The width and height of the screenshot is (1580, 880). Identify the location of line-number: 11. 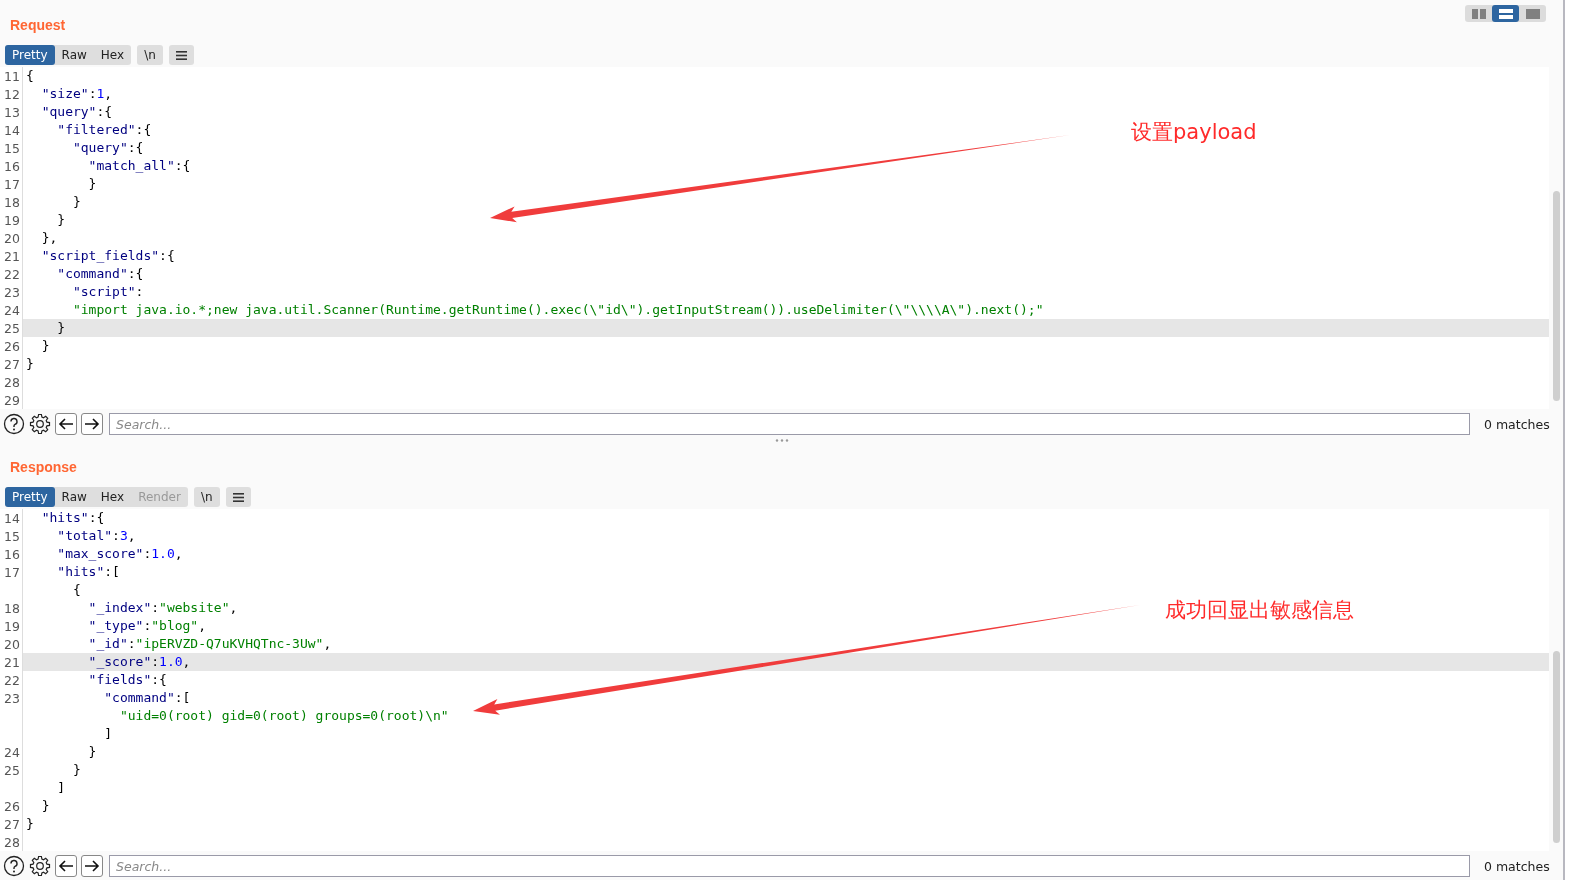
(12, 76).